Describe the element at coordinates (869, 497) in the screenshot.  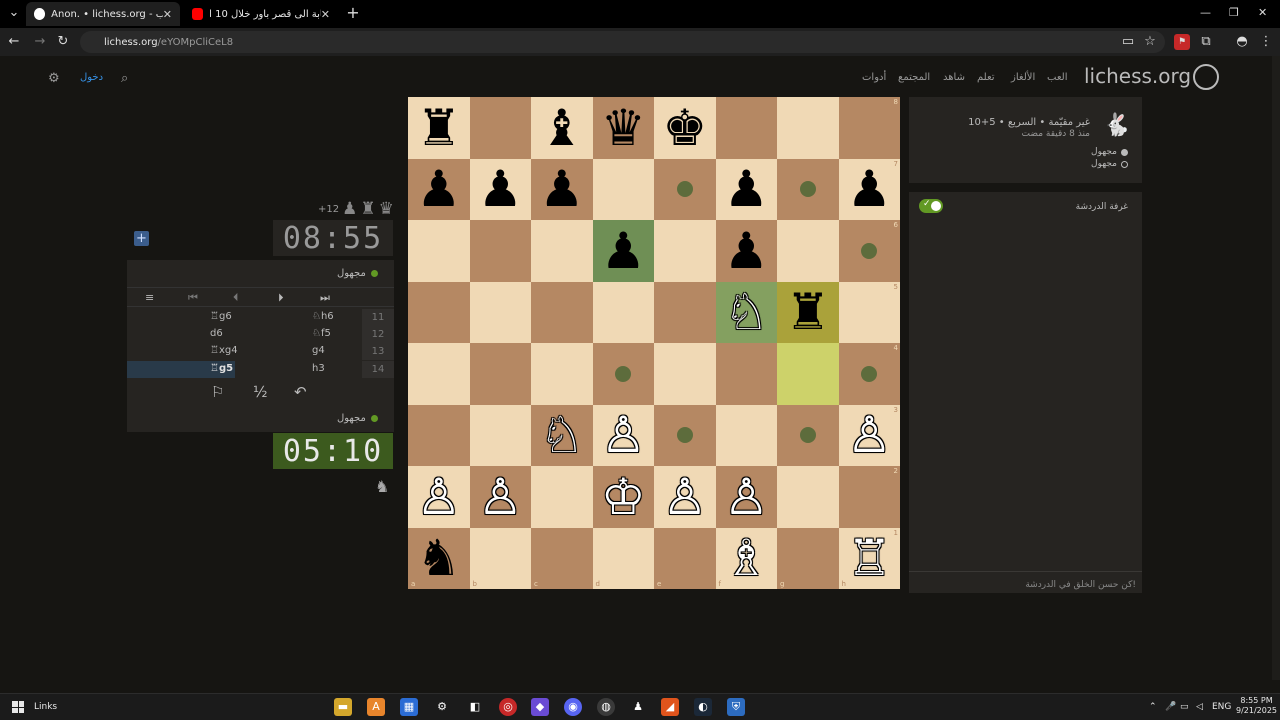
I see `square-h2: 2` at that location.